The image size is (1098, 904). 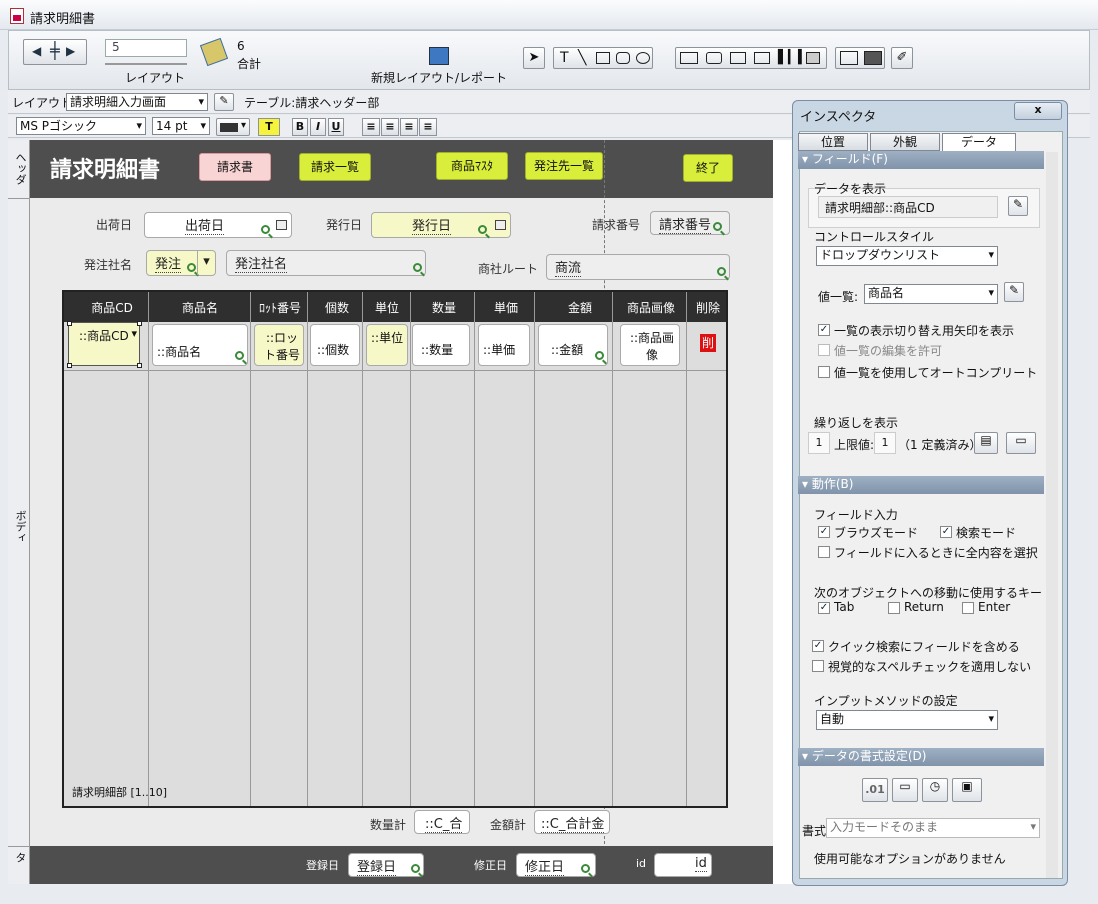 What do you see at coordinates (921, 160) in the screenshot?
I see `field-section-header: ▾ フィールド(F)` at bounding box center [921, 160].